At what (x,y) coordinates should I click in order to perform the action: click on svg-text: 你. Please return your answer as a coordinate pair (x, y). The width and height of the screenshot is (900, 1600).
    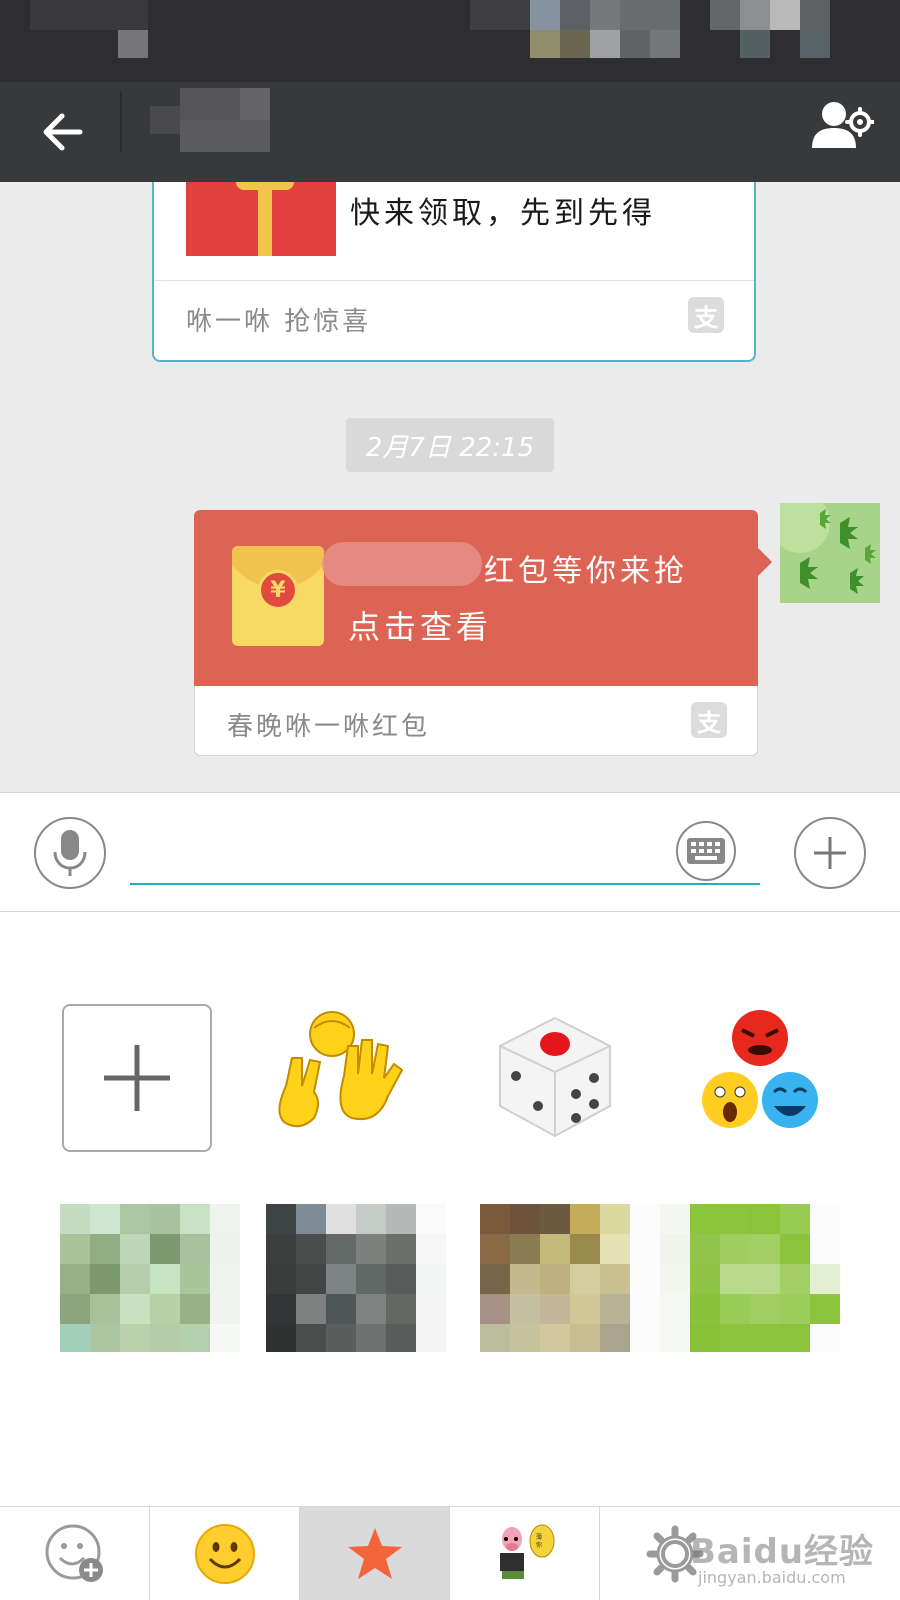
    Looking at the image, I should click on (539, 1545).